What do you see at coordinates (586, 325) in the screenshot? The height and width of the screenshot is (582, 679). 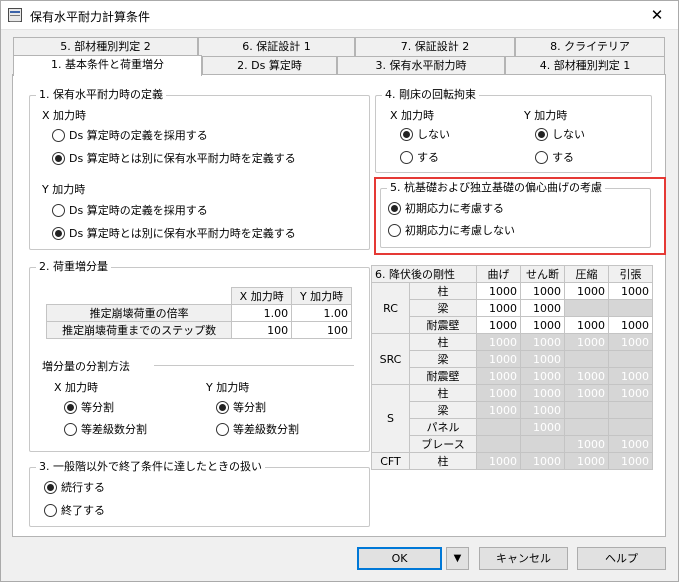 I see `rc-wall-compression-input: 1000` at bounding box center [586, 325].